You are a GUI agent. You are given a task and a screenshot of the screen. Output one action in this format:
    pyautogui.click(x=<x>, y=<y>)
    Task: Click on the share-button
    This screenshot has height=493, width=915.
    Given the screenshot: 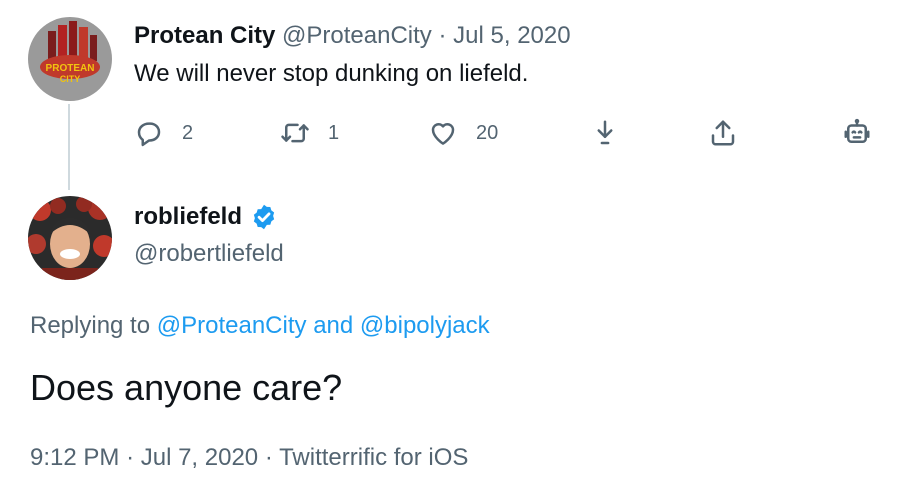 What is the action you would take?
    pyautogui.click(x=723, y=133)
    